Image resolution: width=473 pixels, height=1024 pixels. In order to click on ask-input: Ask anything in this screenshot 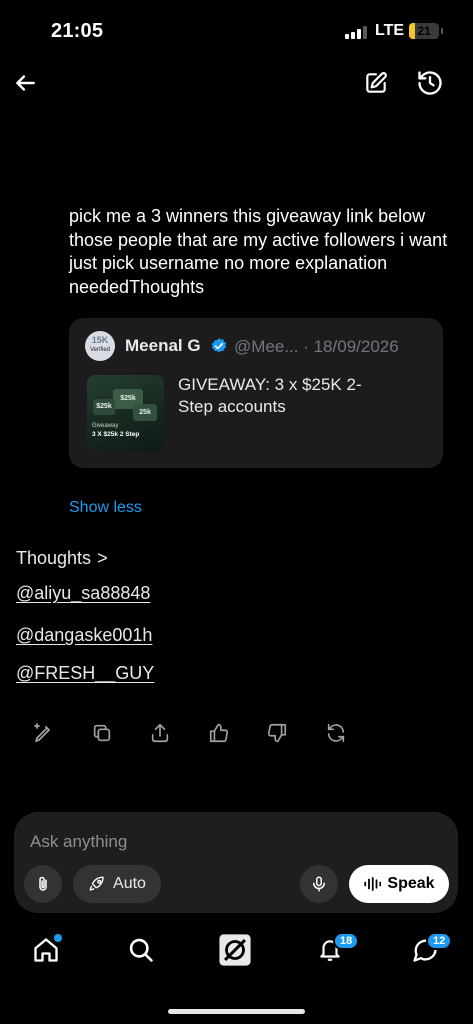, I will do `click(78, 842)`.